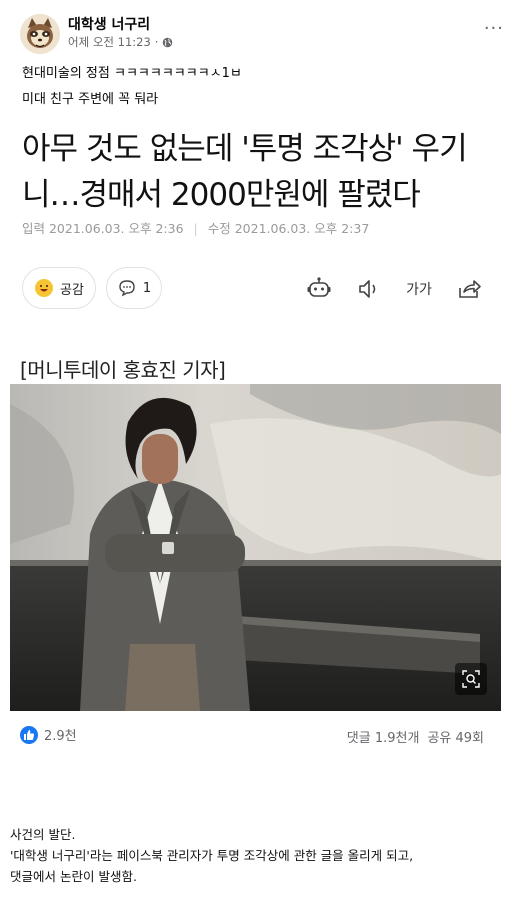  What do you see at coordinates (123, 370) in the screenshot?
I see `byline: [머니투데이 홍효진 기자]` at bounding box center [123, 370].